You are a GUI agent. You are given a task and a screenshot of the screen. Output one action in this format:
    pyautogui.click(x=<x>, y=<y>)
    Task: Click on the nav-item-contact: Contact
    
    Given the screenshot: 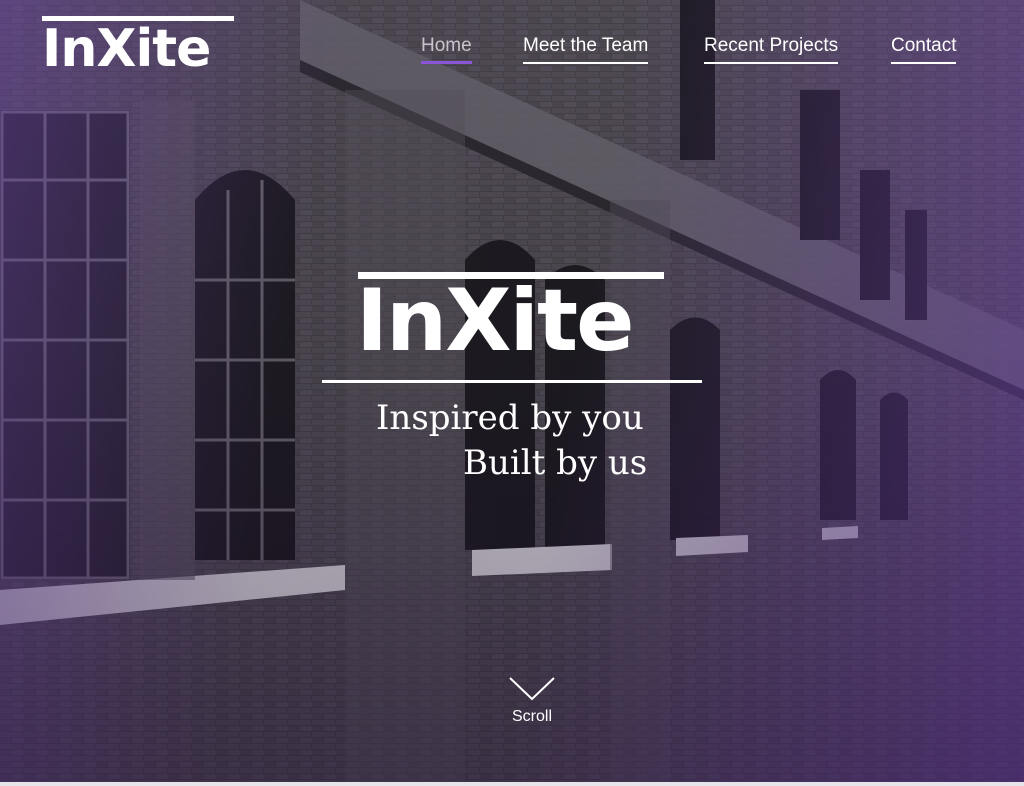 What is the action you would take?
    pyautogui.click(x=924, y=49)
    